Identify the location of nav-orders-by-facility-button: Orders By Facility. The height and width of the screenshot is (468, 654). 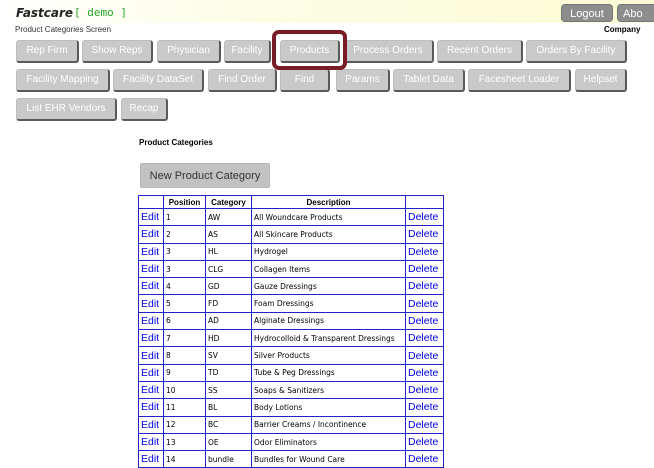
(576, 51).